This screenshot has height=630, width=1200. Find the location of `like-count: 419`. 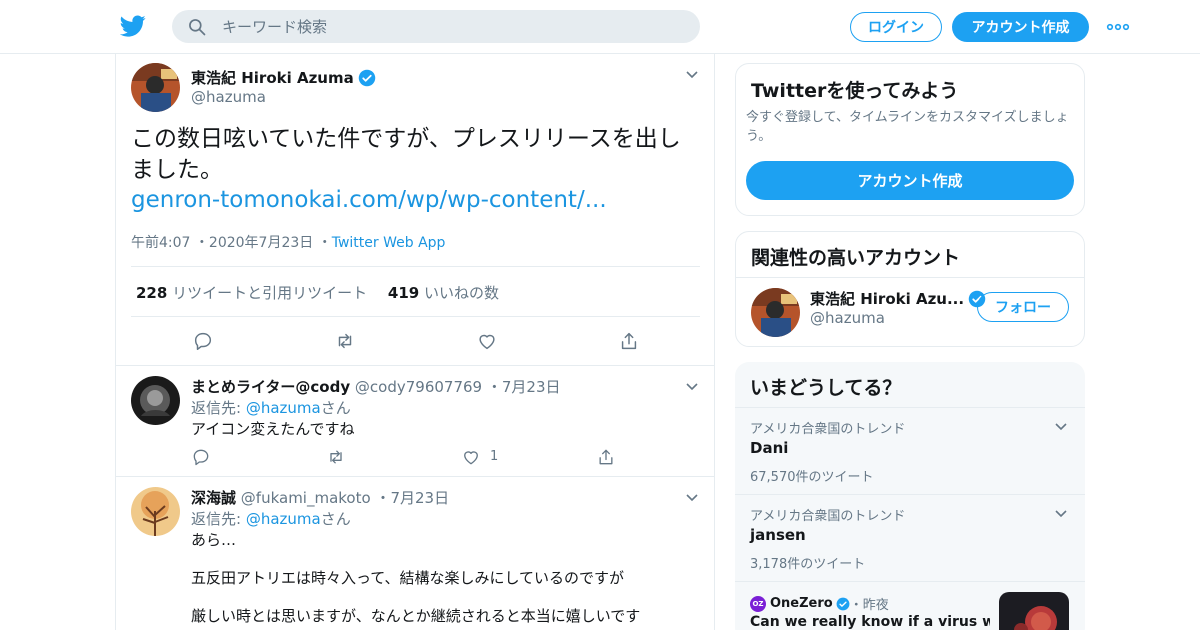

like-count: 419 is located at coordinates (403, 293).